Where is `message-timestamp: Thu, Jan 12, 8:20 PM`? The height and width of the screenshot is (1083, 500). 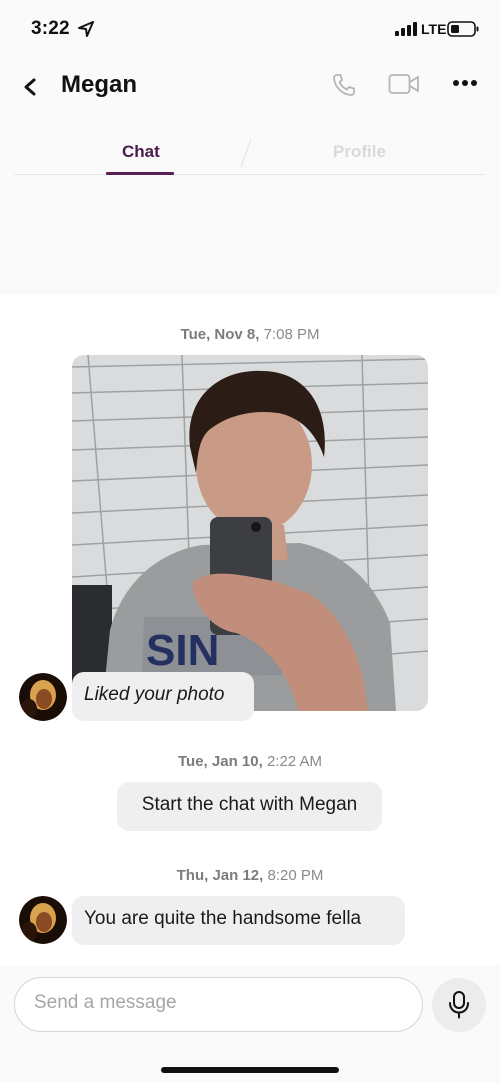 message-timestamp: Thu, Jan 12, 8:20 PM is located at coordinates (250, 875).